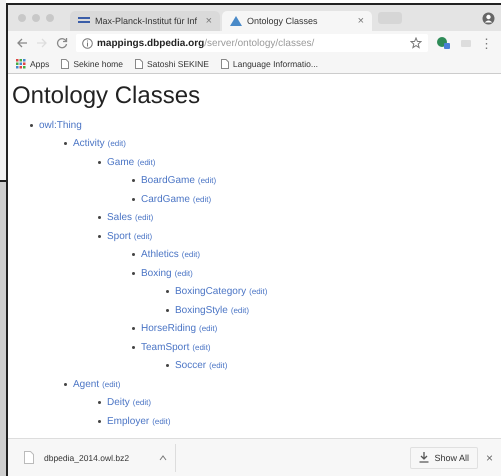 Image resolution: width=501 pixels, height=476 pixels. Describe the element at coordinates (119, 236) in the screenshot. I see `class-link: Sport` at that location.